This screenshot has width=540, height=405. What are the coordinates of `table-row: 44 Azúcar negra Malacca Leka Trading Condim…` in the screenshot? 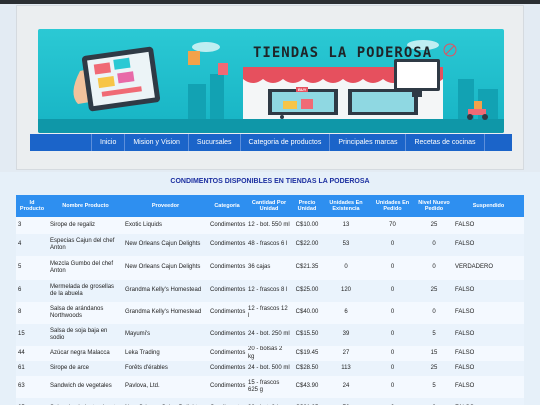 It's located at (270, 353).